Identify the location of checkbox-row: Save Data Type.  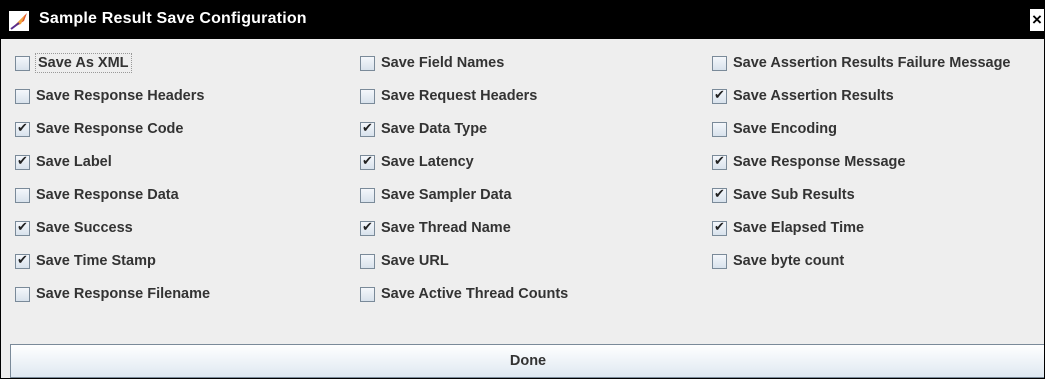
(423, 129).